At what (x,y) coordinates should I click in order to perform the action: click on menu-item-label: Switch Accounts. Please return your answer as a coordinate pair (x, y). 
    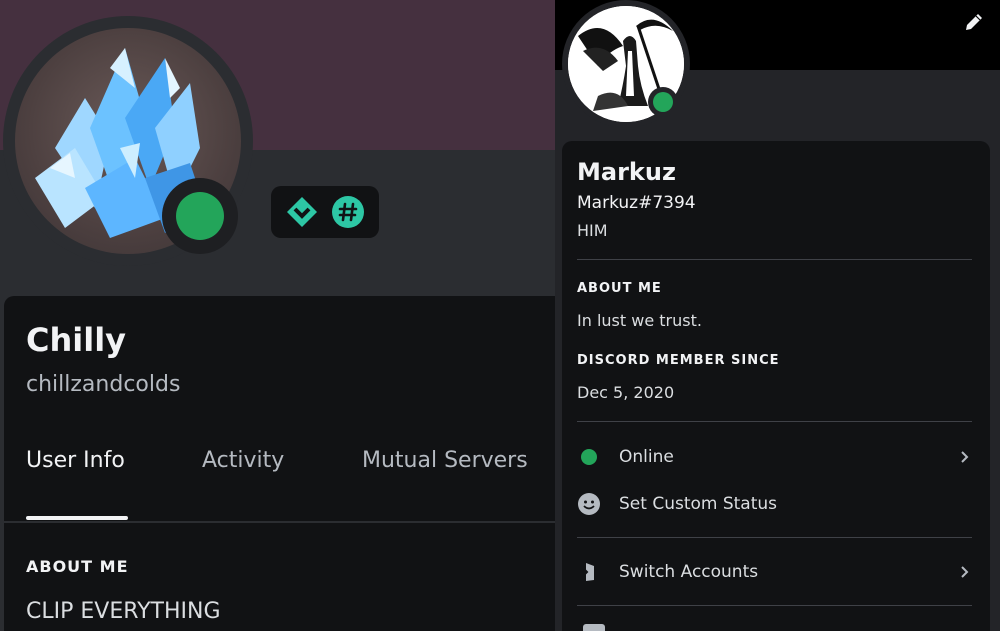
    Looking at the image, I should click on (689, 572).